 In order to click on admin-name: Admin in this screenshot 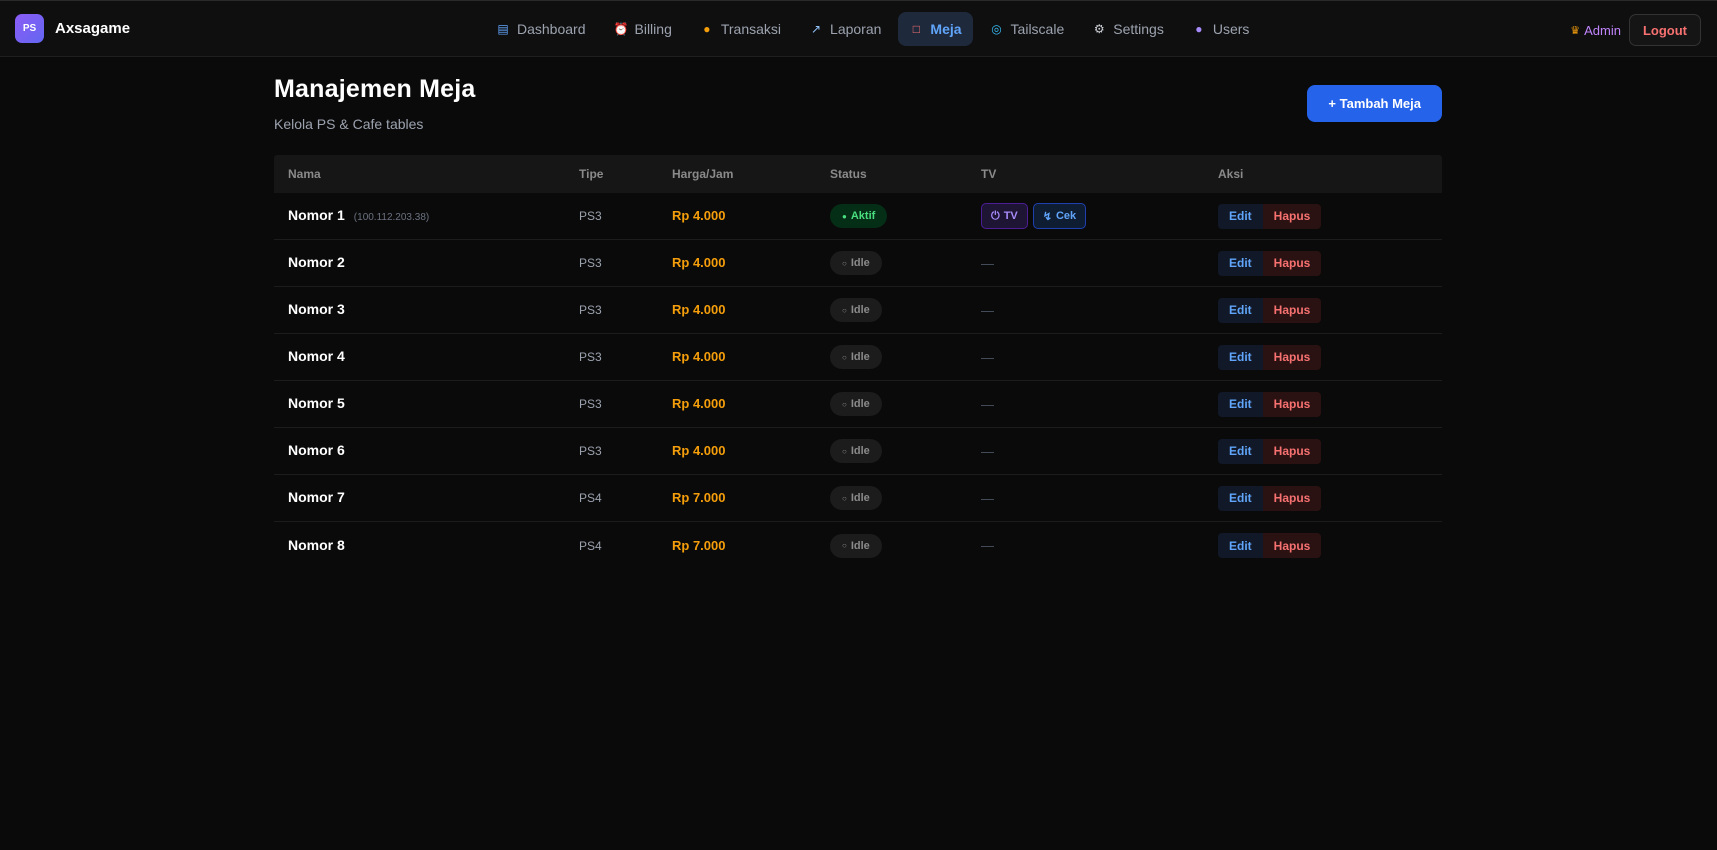, I will do `click(1602, 30)`.